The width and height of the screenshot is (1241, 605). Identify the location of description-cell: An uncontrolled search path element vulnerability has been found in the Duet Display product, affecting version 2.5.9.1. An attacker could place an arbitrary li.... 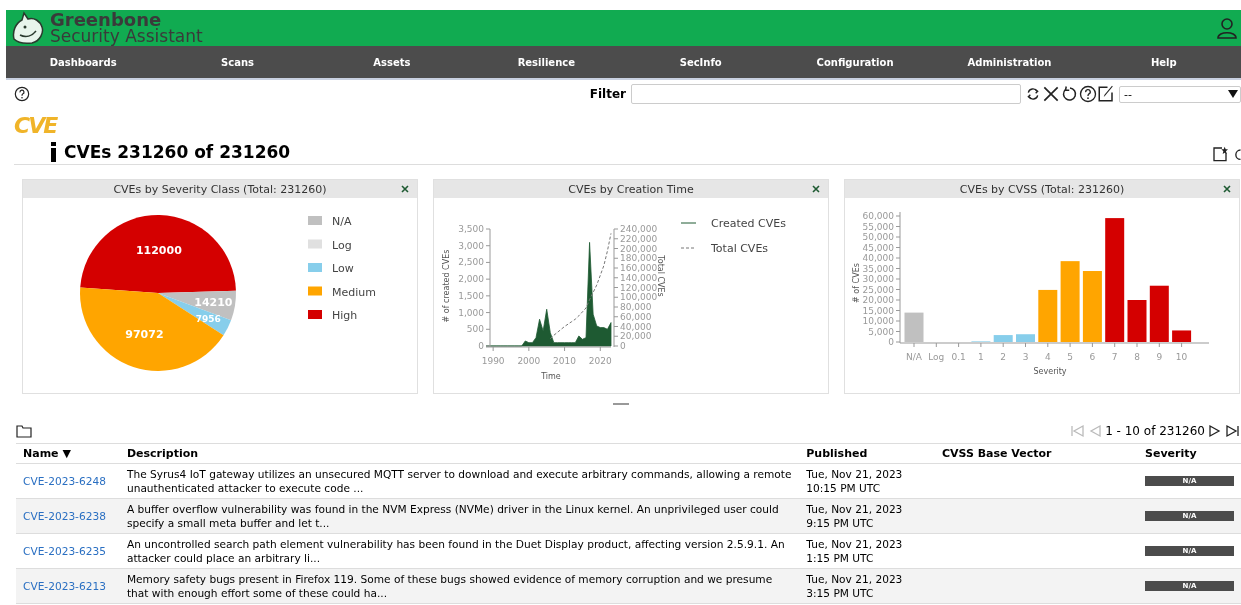
(459, 551).